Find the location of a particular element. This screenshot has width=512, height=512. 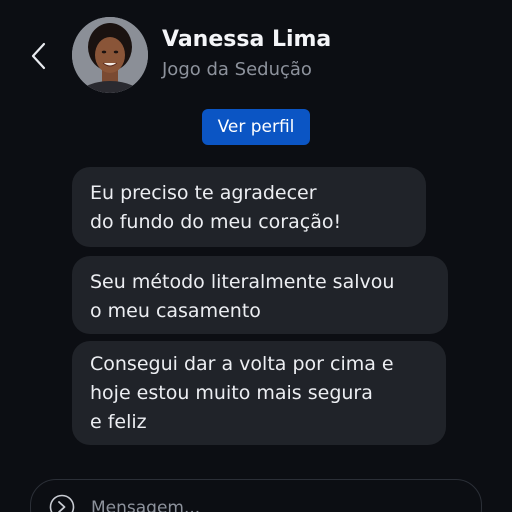

message-line: hoje estou muito mais segura is located at coordinates (231, 393).